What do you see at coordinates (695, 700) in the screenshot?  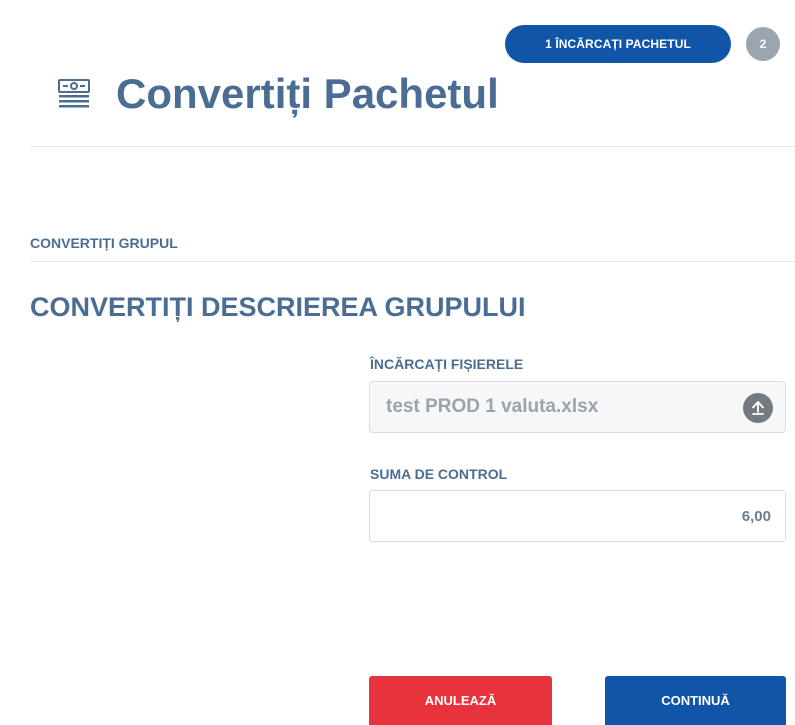 I see `continue-button: CONTINUĂ` at bounding box center [695, 700].